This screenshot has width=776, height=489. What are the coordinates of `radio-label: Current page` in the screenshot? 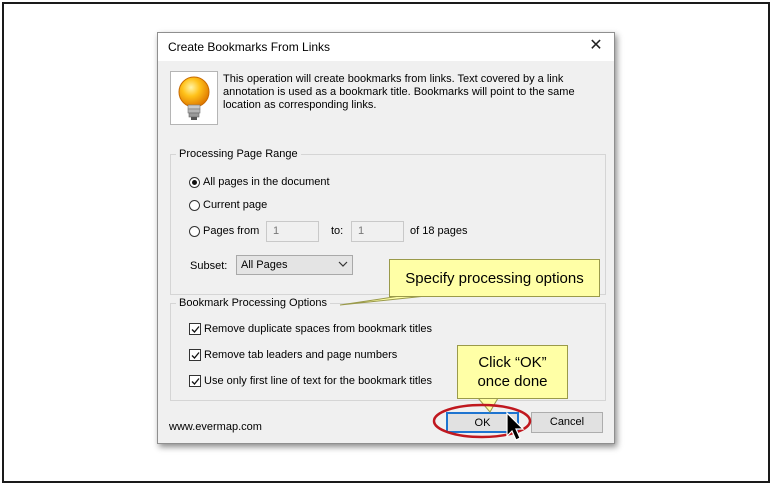 It's located at (235, 205).